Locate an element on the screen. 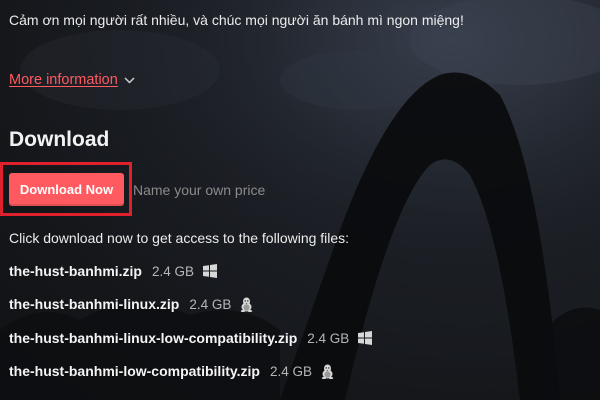 This screenshot has height=400, width=600. file-name: the-hust-banhmi.zip is located at coordinates (75, 271).